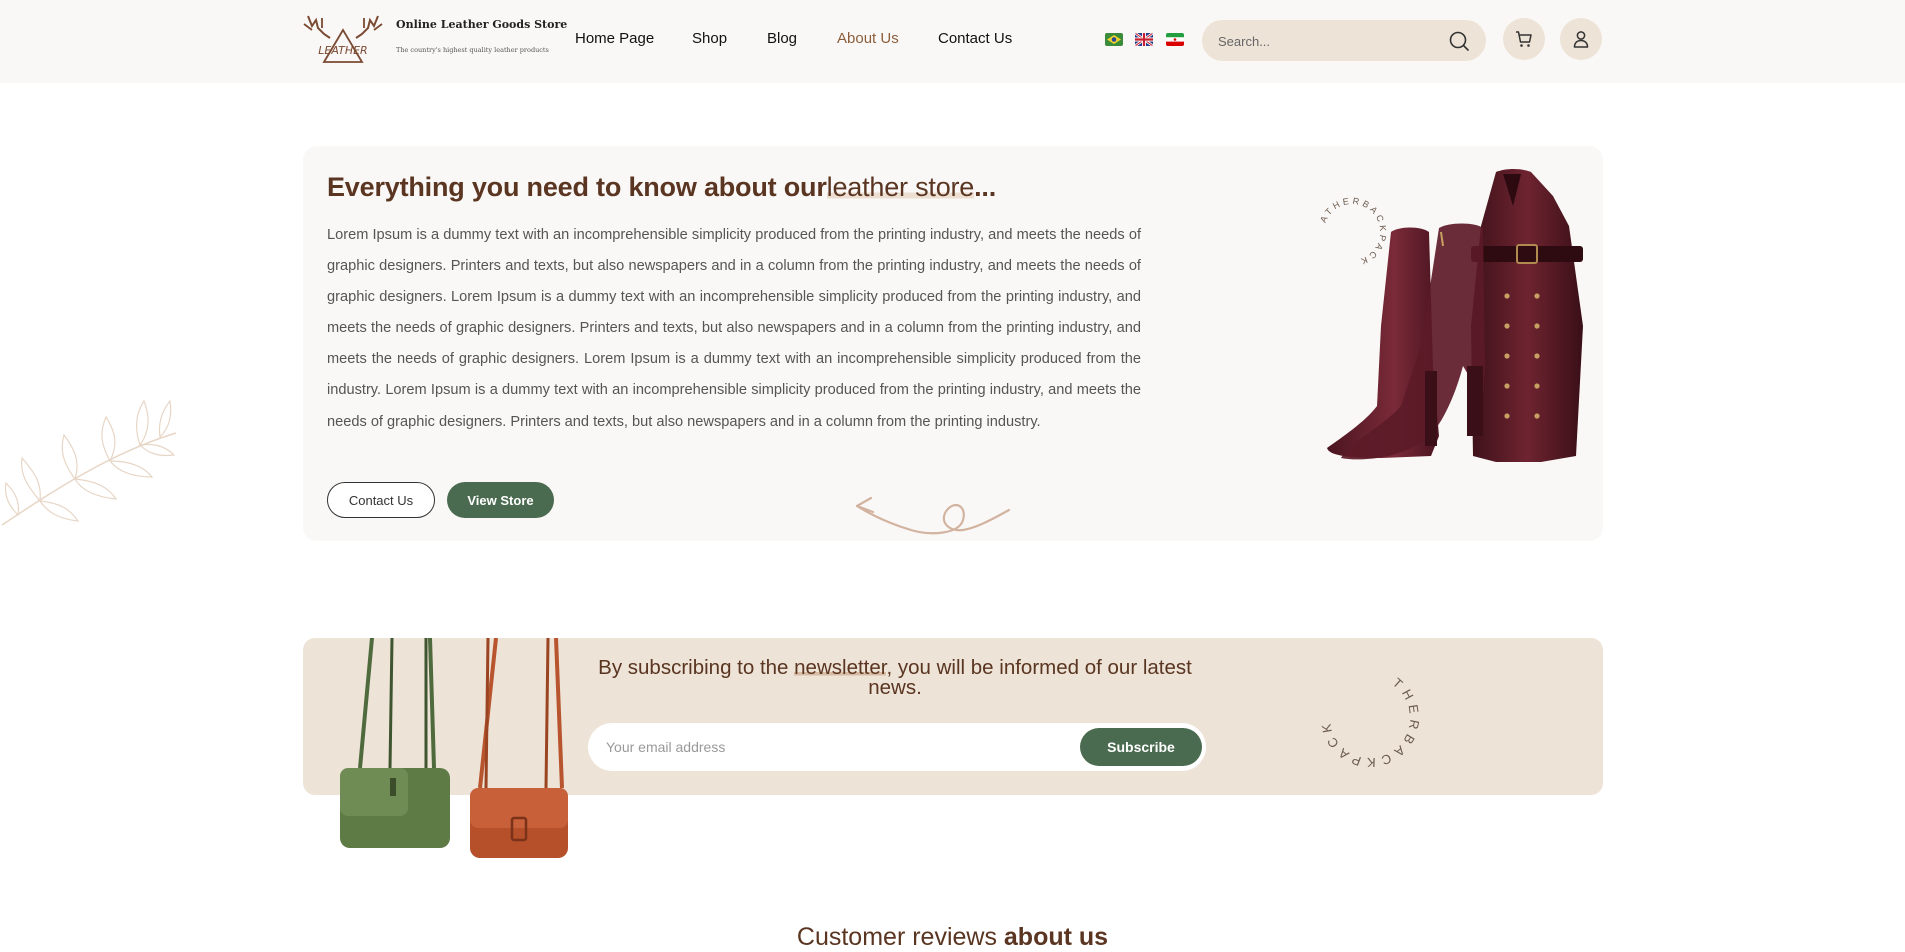 Image resolution: width=1905 pixels, height=952 pixels. What do you see at coordinates (1144, 39) in the screenshot?
I see `uk-flag-icon` at bounding box center [1144, 39].